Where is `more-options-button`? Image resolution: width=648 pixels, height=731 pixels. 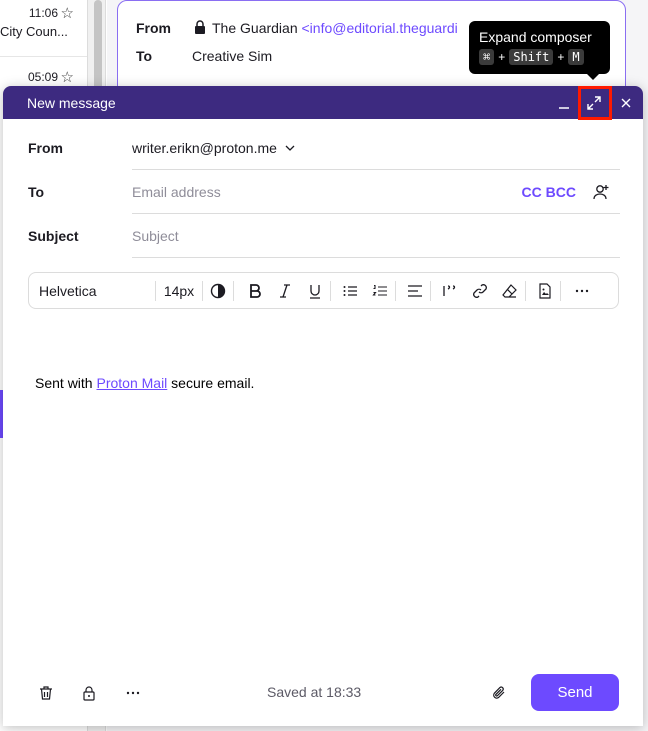
more-options-button is located at coordinates (582, 290).